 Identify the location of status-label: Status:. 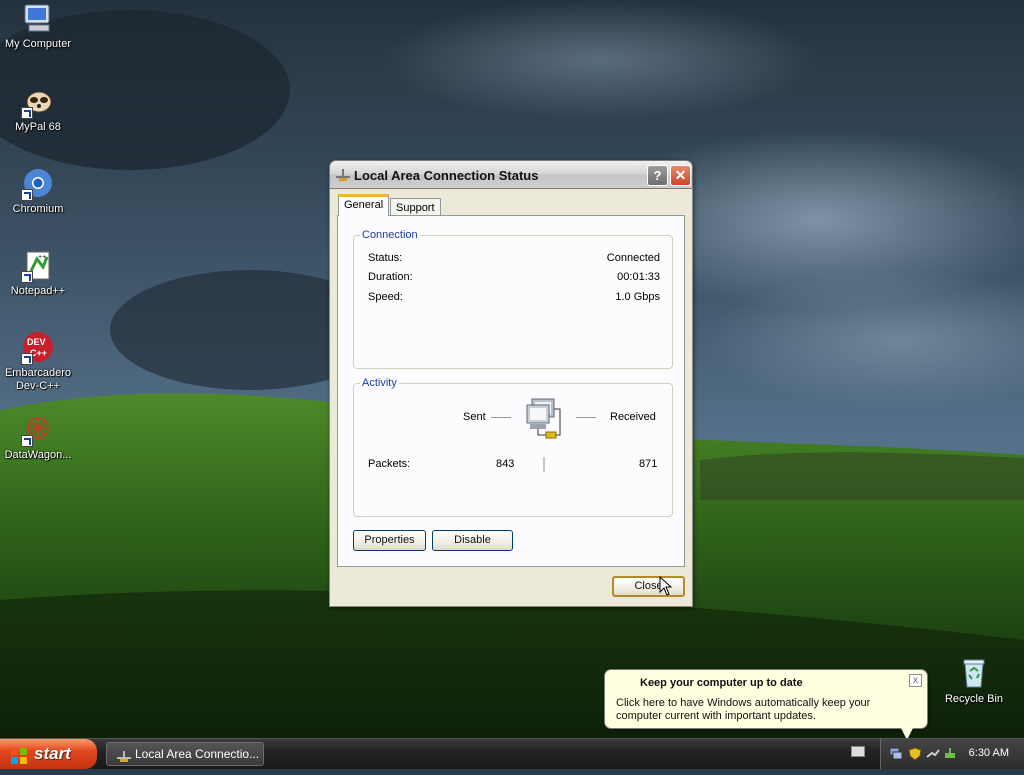
(385, 258).